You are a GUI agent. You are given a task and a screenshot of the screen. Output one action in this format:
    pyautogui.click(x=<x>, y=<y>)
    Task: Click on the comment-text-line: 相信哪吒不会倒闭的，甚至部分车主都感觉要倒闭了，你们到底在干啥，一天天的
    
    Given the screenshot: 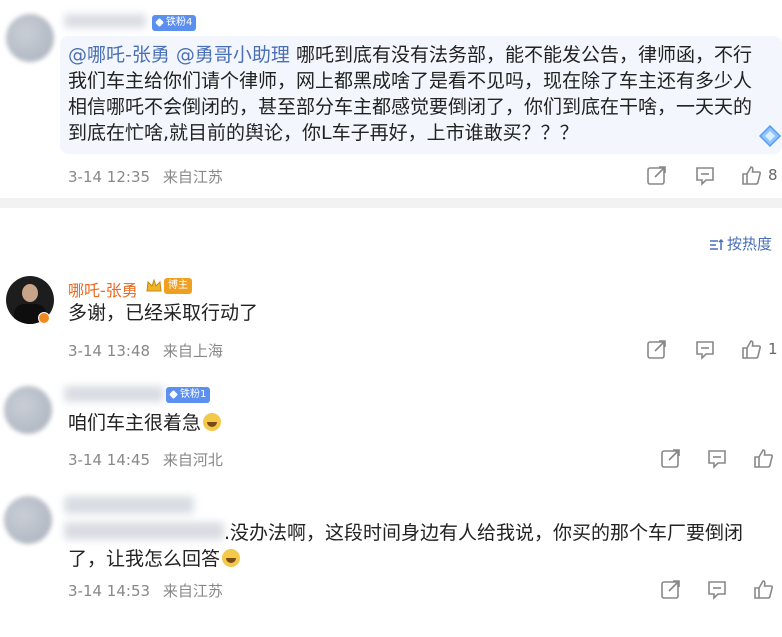 What is the action you would take?
    pyautogui.click(x=410, y=107)
    